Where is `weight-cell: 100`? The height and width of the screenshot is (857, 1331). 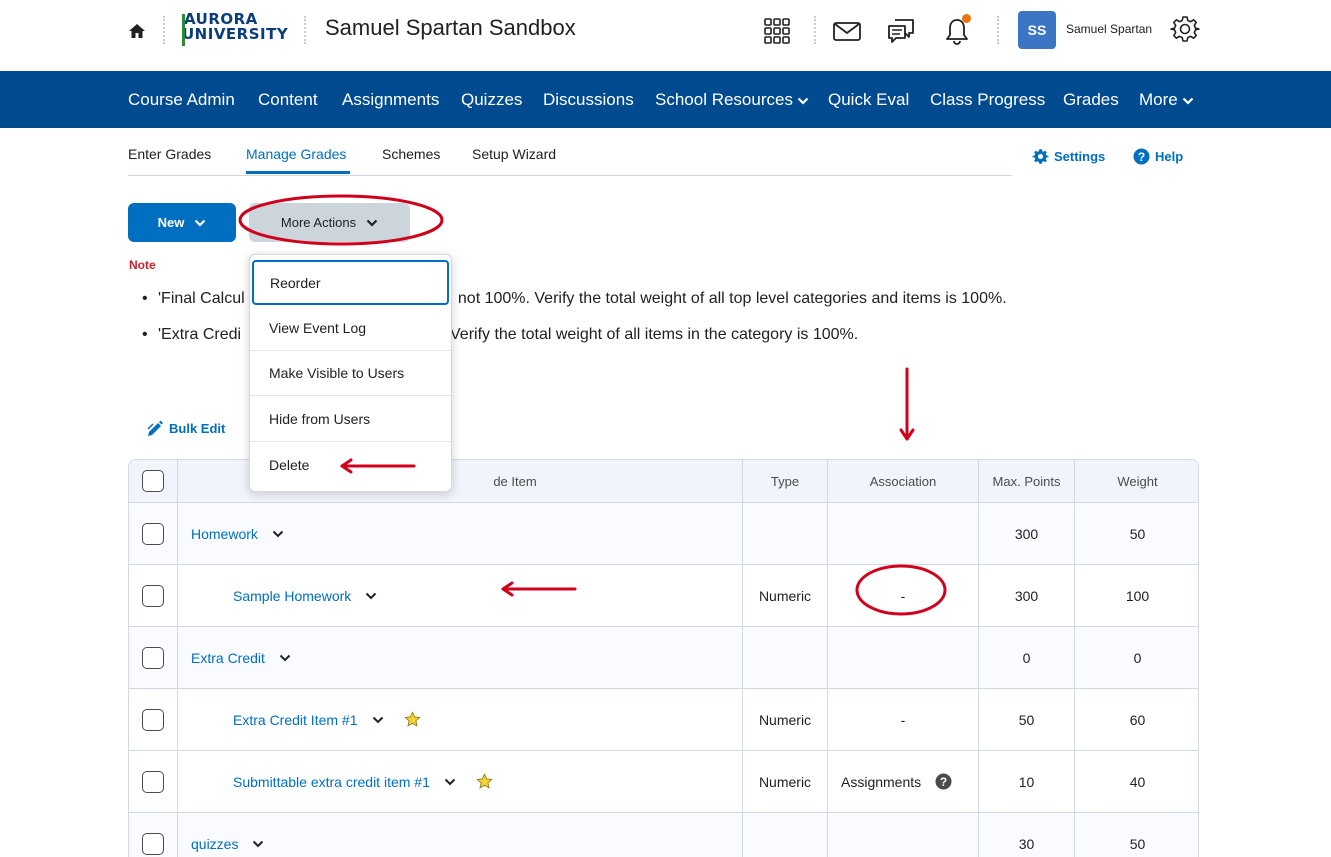
weight-cell: 100 is located at coordinates (1137, 595).